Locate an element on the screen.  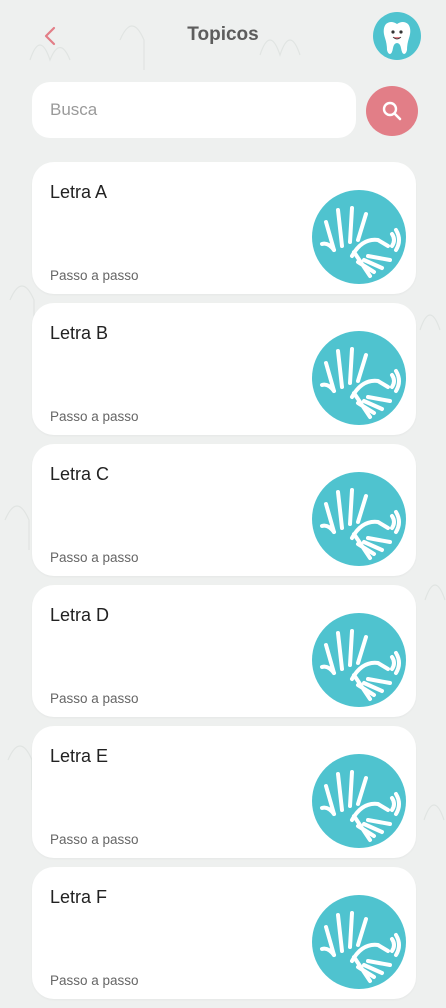
search-icon is located at coordinates (392, 111).